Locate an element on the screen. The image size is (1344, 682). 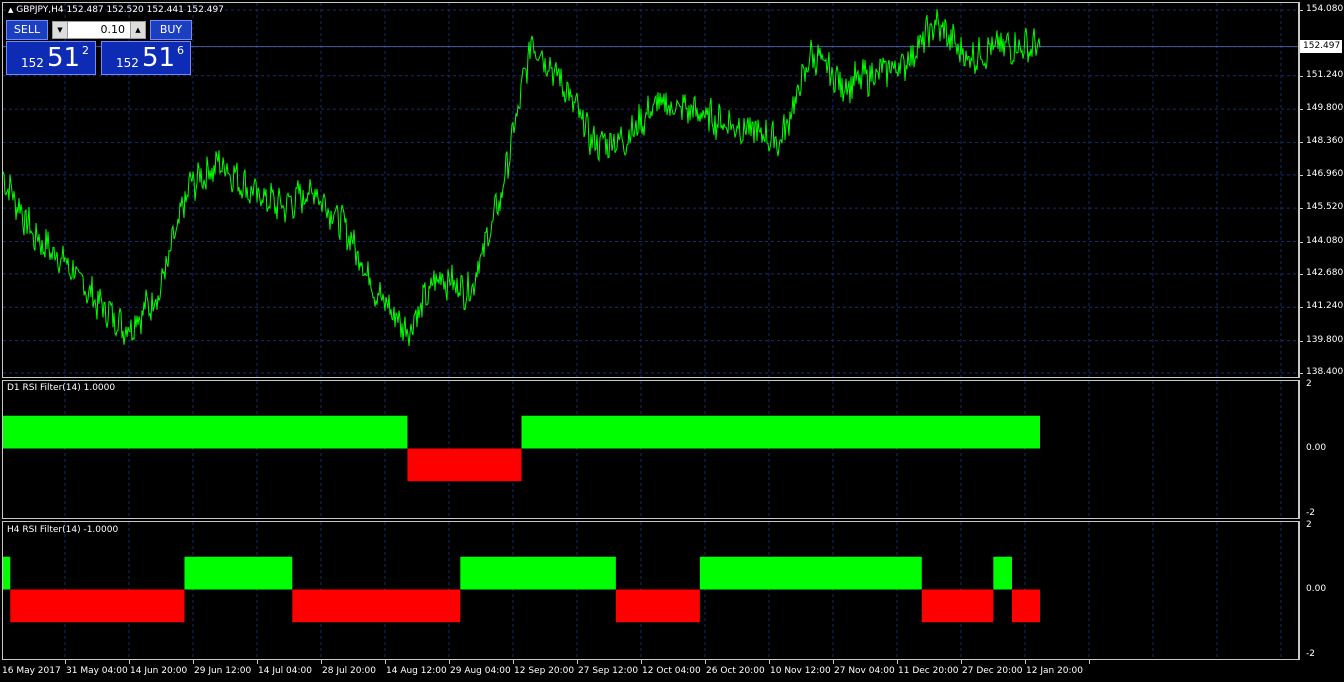
lot-decrease-icon: ▼ is located at coordinates (60, 30).